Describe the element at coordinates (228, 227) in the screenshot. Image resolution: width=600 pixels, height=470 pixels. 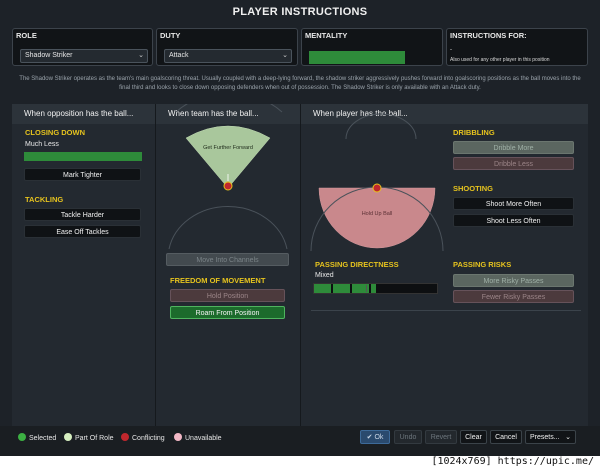
I see `pitch-arc-bottom` at that location.